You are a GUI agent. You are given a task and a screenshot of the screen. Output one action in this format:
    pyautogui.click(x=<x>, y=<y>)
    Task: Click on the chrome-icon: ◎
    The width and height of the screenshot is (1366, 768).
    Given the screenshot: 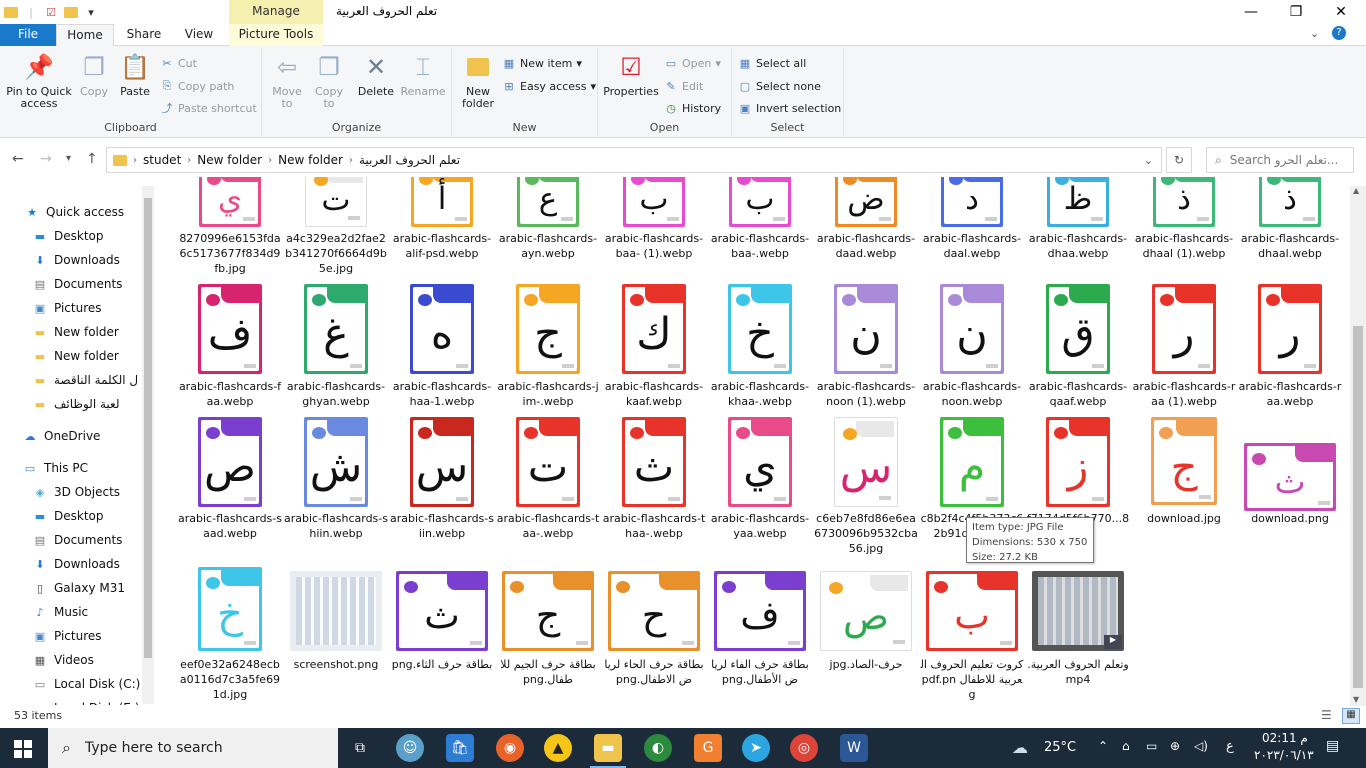 What is the action you would take?
    pyautogui.click(x=804, y=748)
    